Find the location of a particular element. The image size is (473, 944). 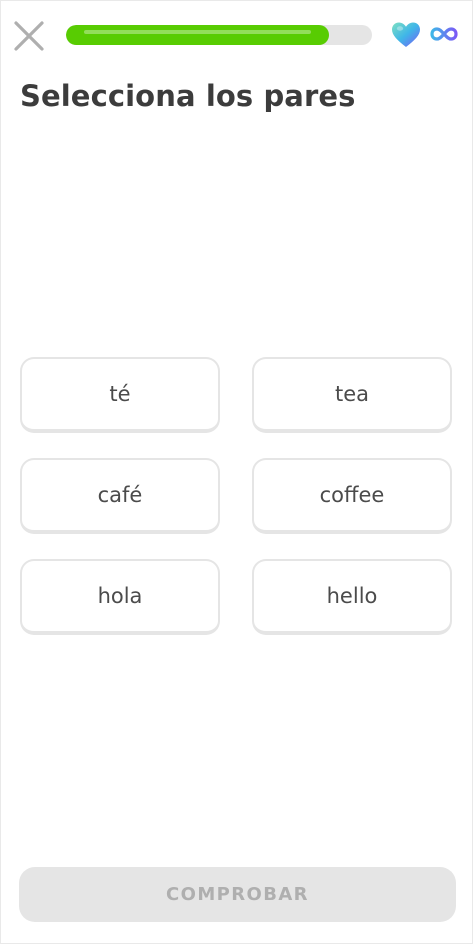

pair-tile-right-1: tea is located at coordinates (352, 395).